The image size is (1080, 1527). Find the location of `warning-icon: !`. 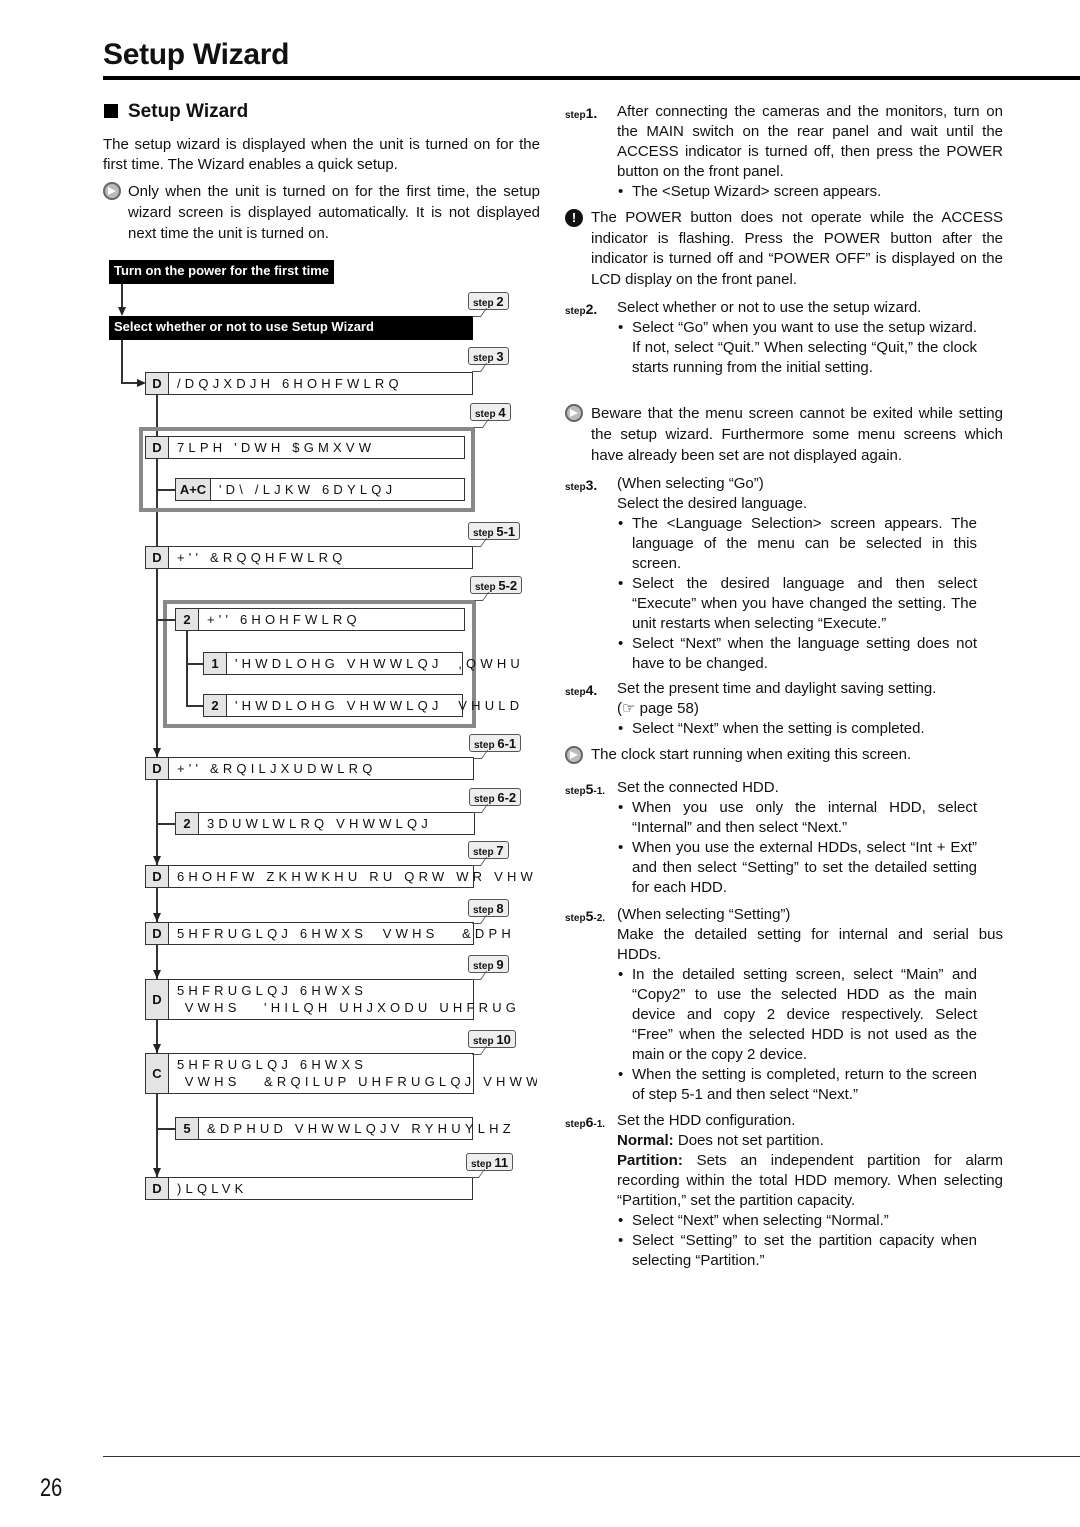

warning-icon: ! is located at coordinates (574, 218).